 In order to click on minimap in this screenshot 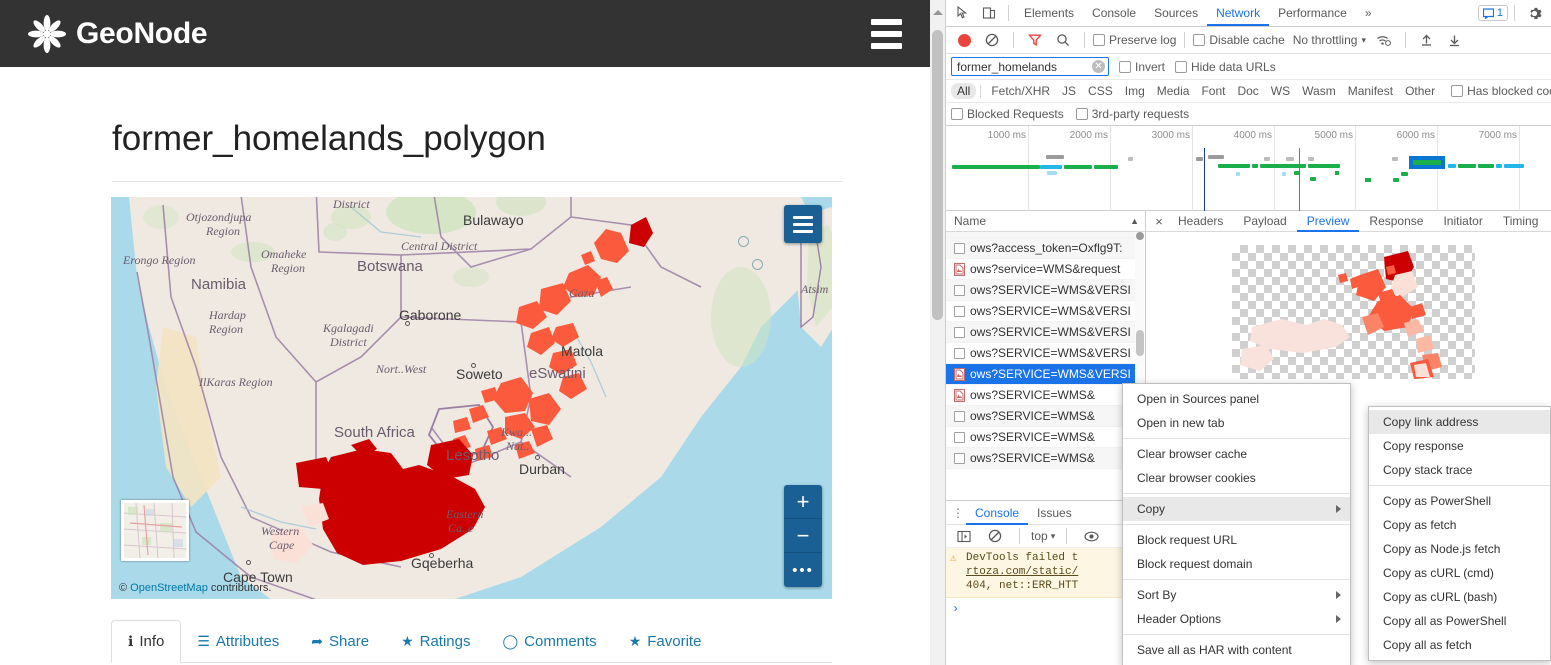, I will do `click(155, 530)`.